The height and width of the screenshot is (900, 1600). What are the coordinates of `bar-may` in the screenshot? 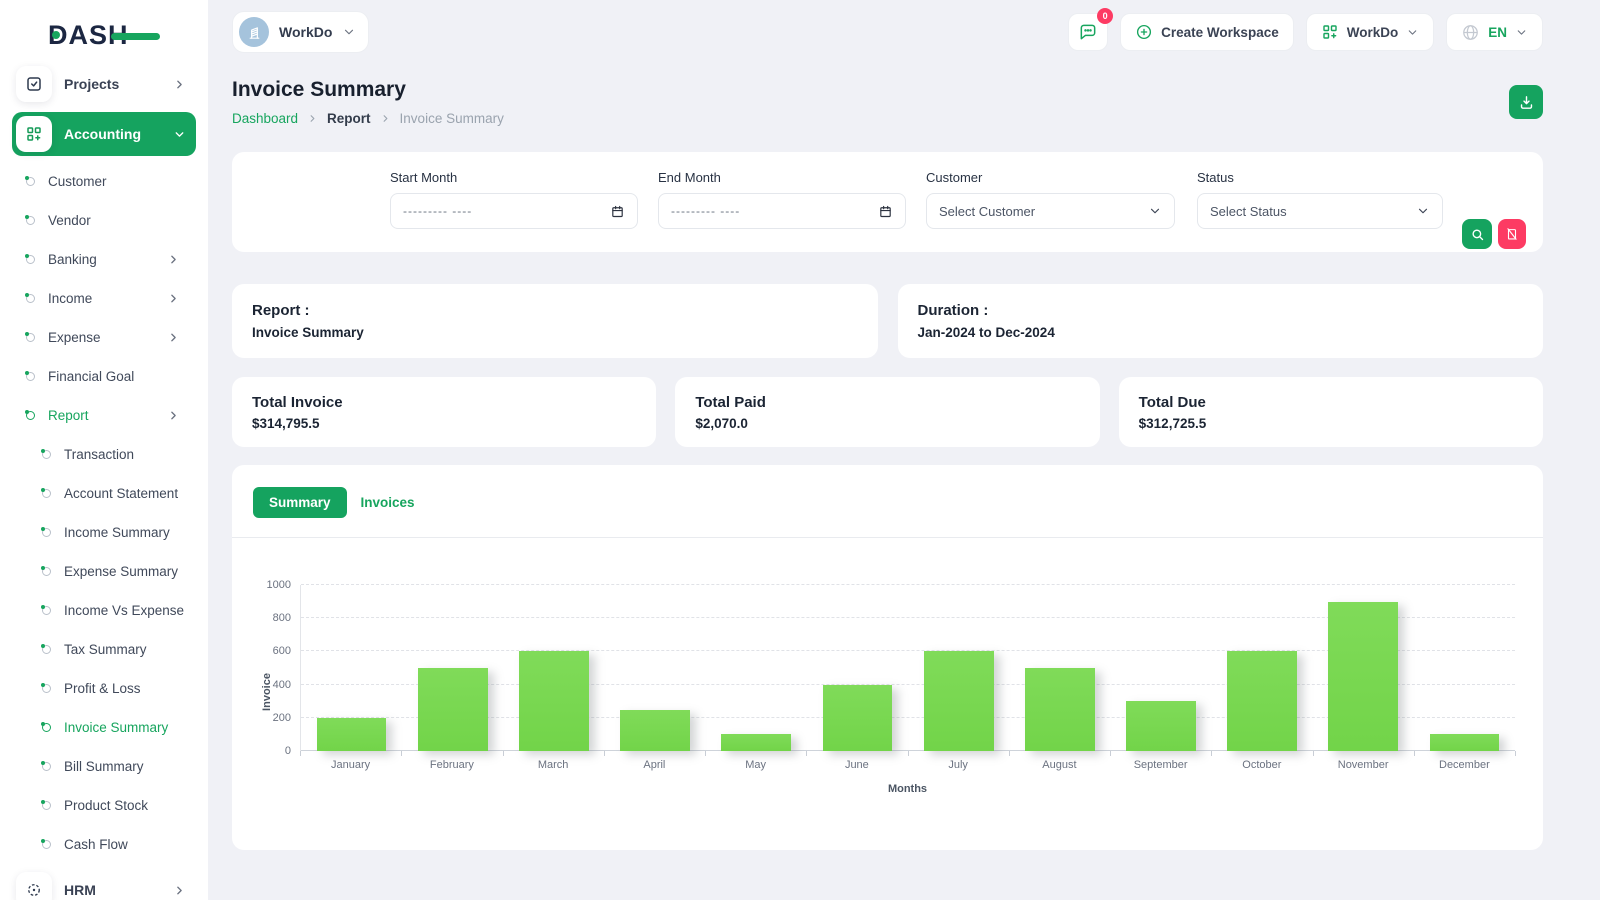 It's located at (756, 742).